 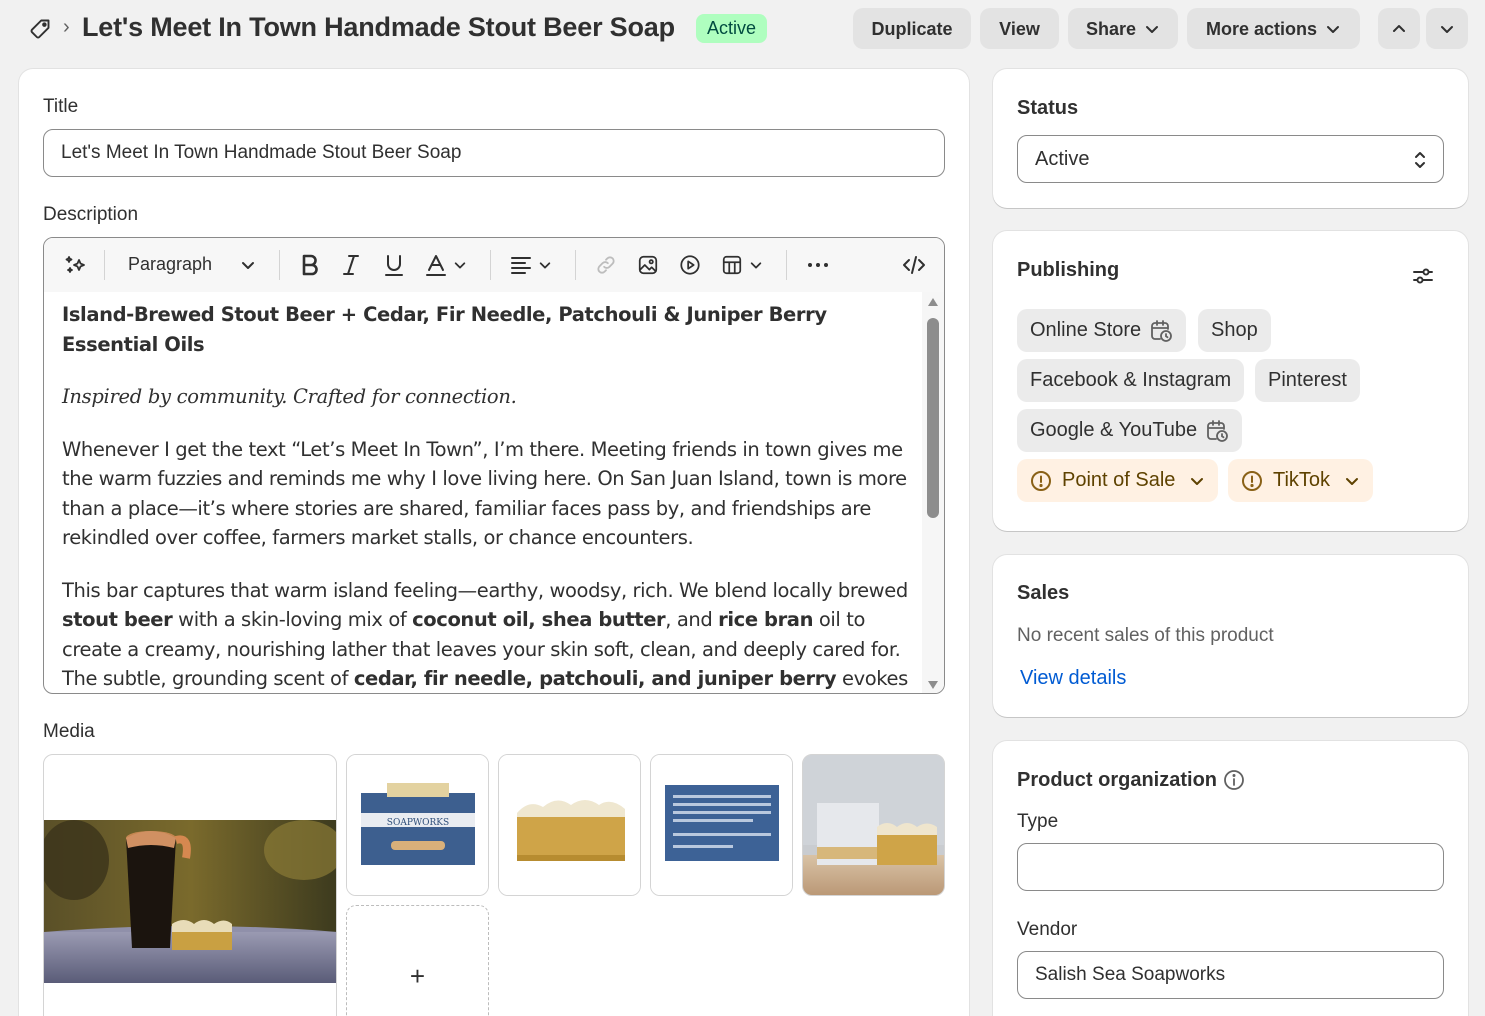 I want to click on status-label: Status, so click(x=1048, y=108).